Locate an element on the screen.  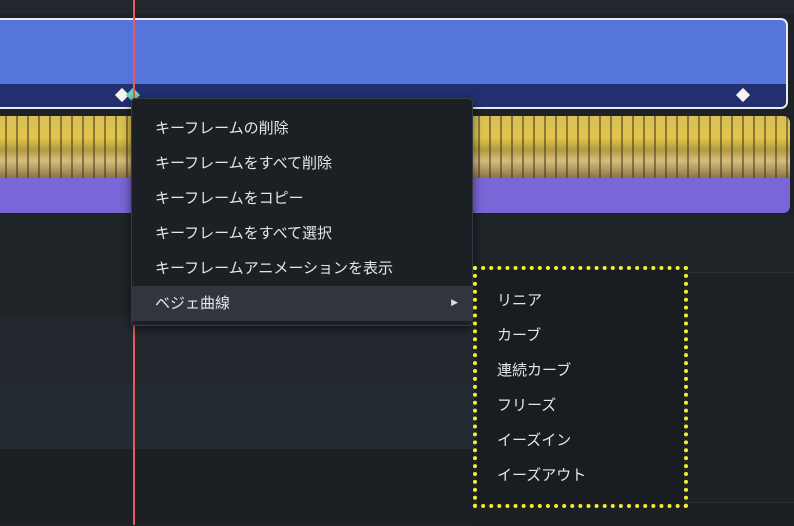
menu-item-delete-keyframe: キーフレームの削除 is located at coordinates (302, 128).